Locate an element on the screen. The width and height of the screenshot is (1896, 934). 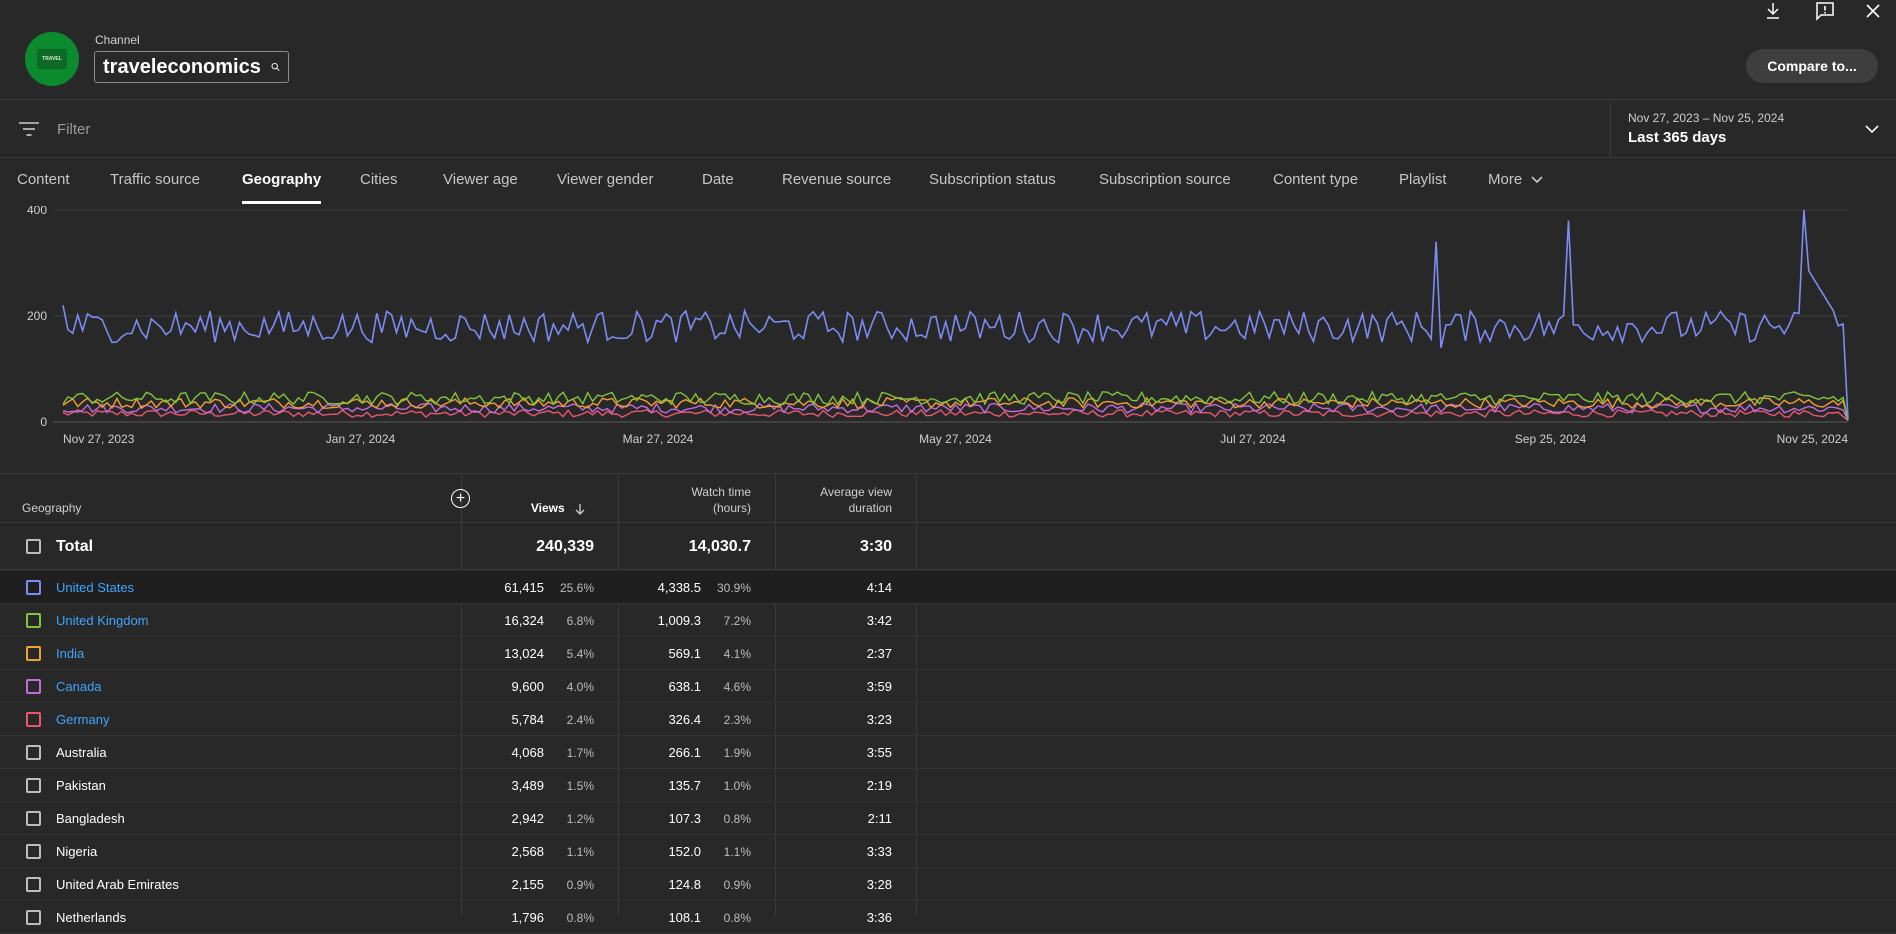
tab-content: Content is located at coordinates (43, 182).